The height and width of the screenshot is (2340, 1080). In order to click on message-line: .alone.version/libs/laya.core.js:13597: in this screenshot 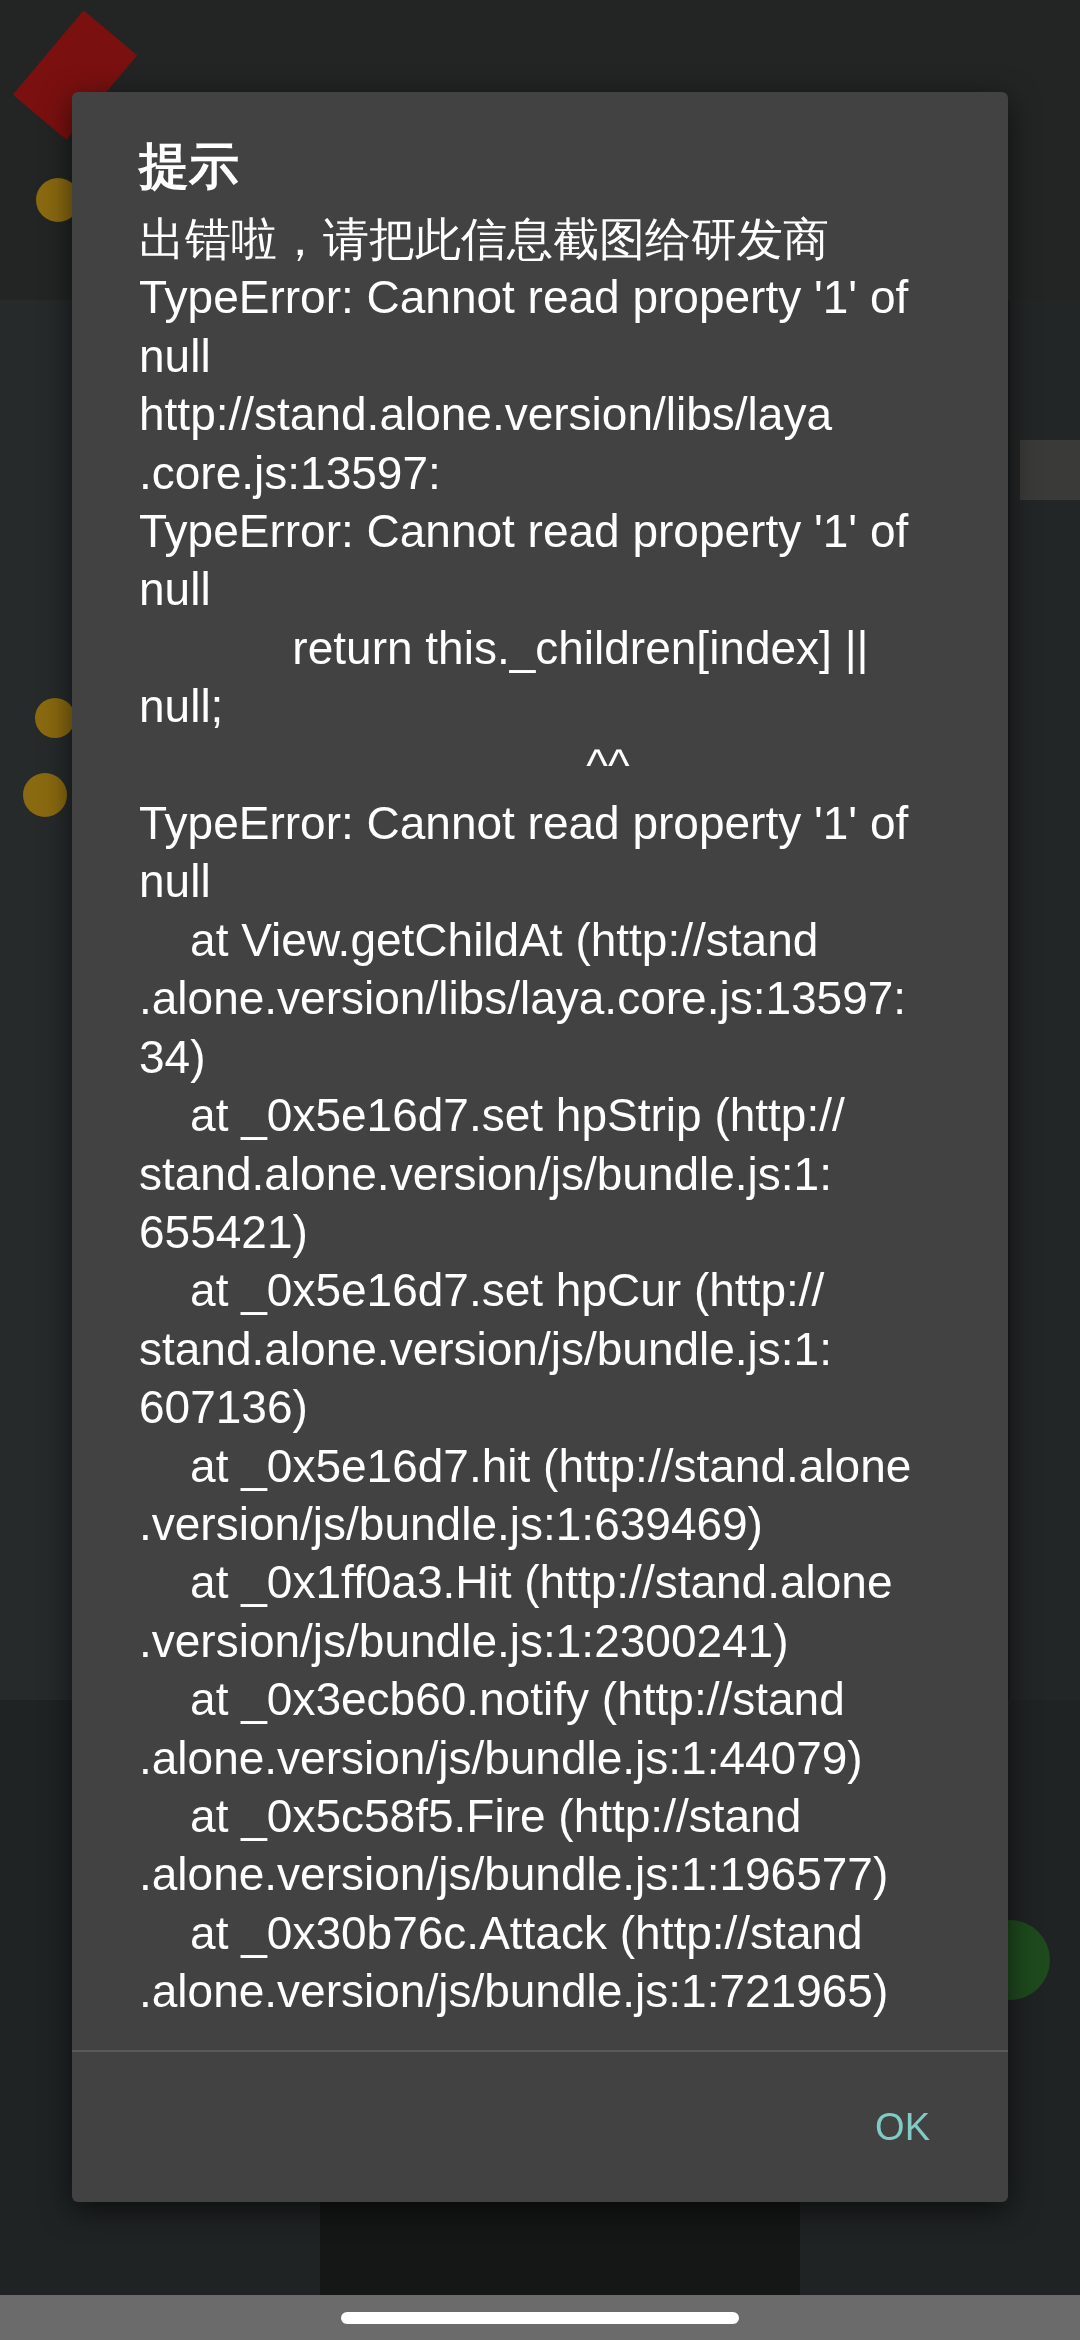, I will do `click(523, 999)`.